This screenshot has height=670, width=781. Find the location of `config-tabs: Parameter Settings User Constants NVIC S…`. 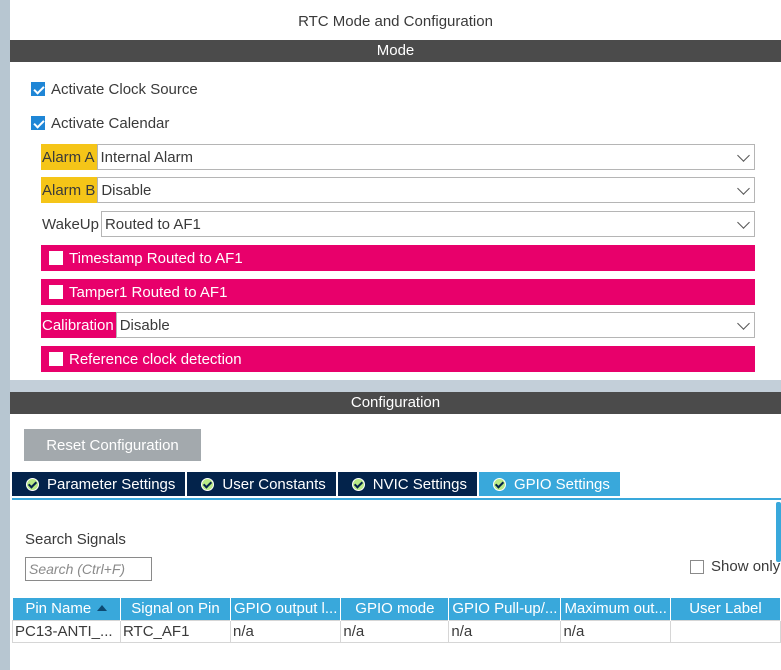

config-tabs: Parameter Settings User Constants NVIC S… is located at coordinates (317, 484).